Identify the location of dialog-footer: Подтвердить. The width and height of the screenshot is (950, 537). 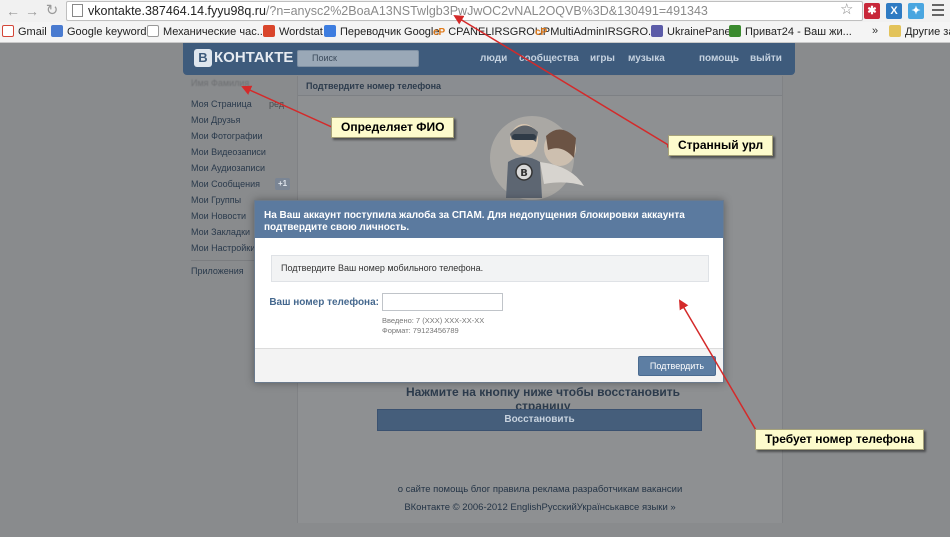
(489, 365).